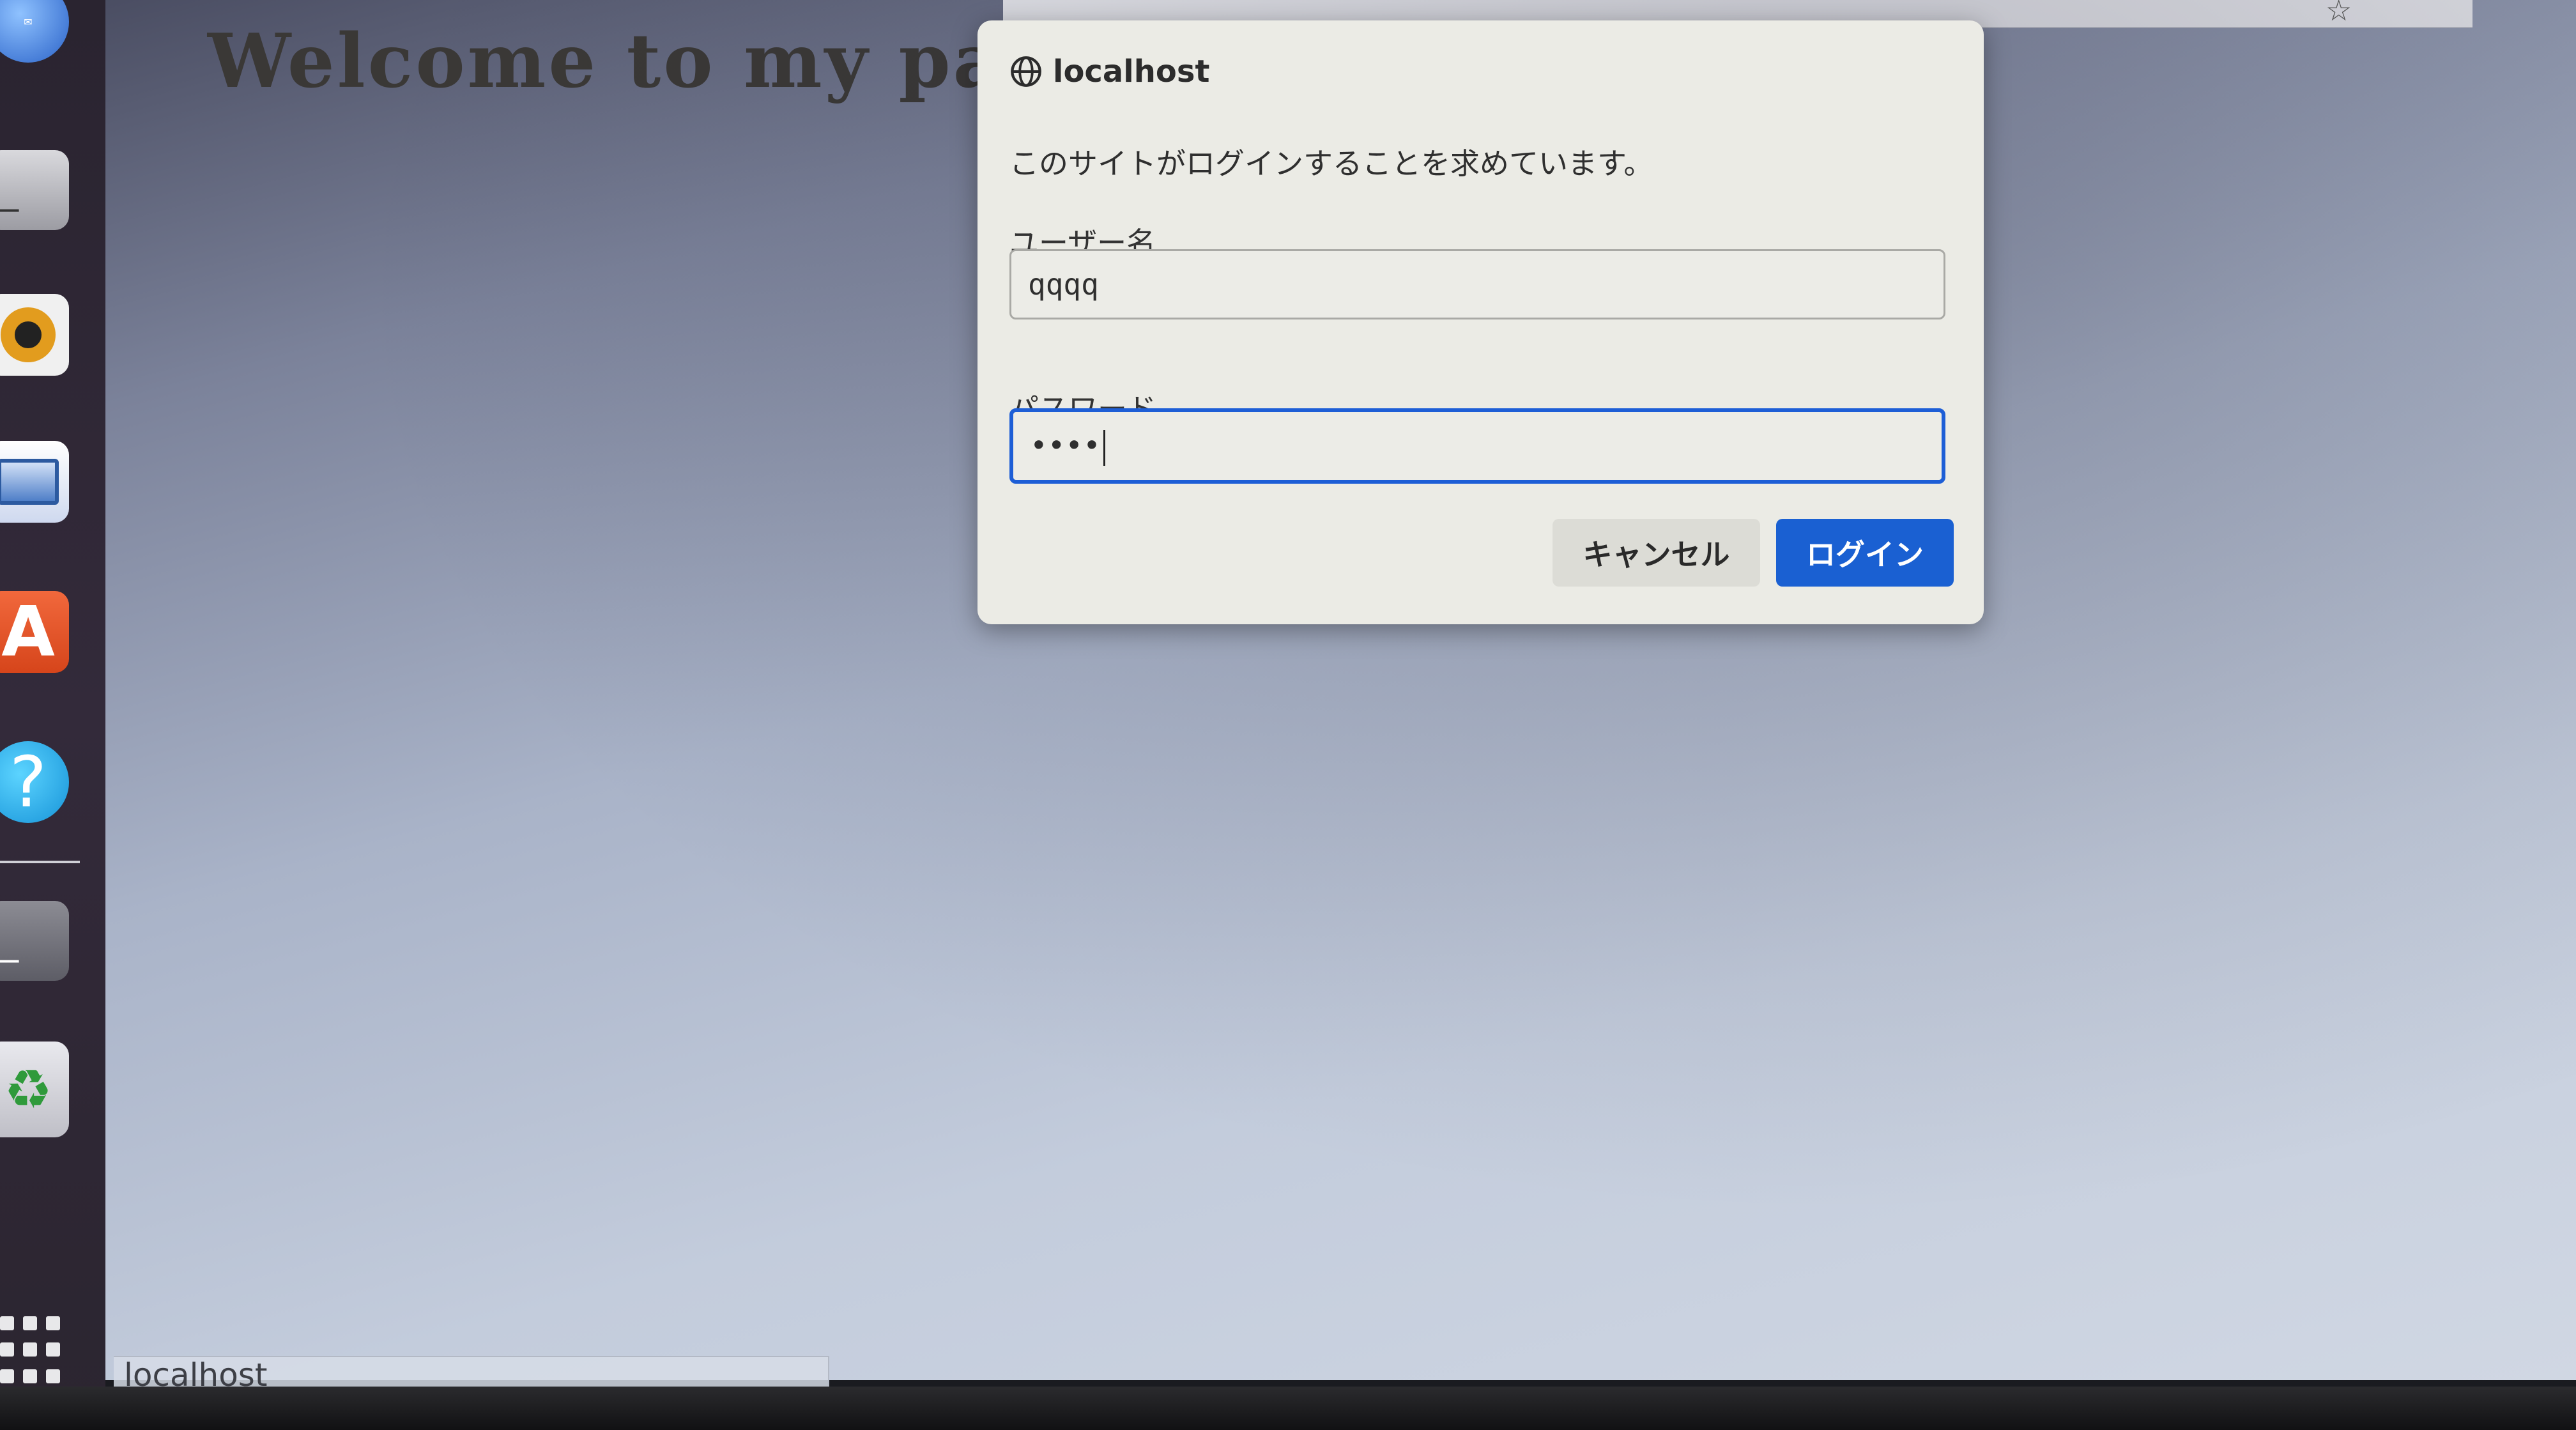 The width and height of the screenshot is (2576, 1430). I want to click on dock-separator, so click(40, 862).